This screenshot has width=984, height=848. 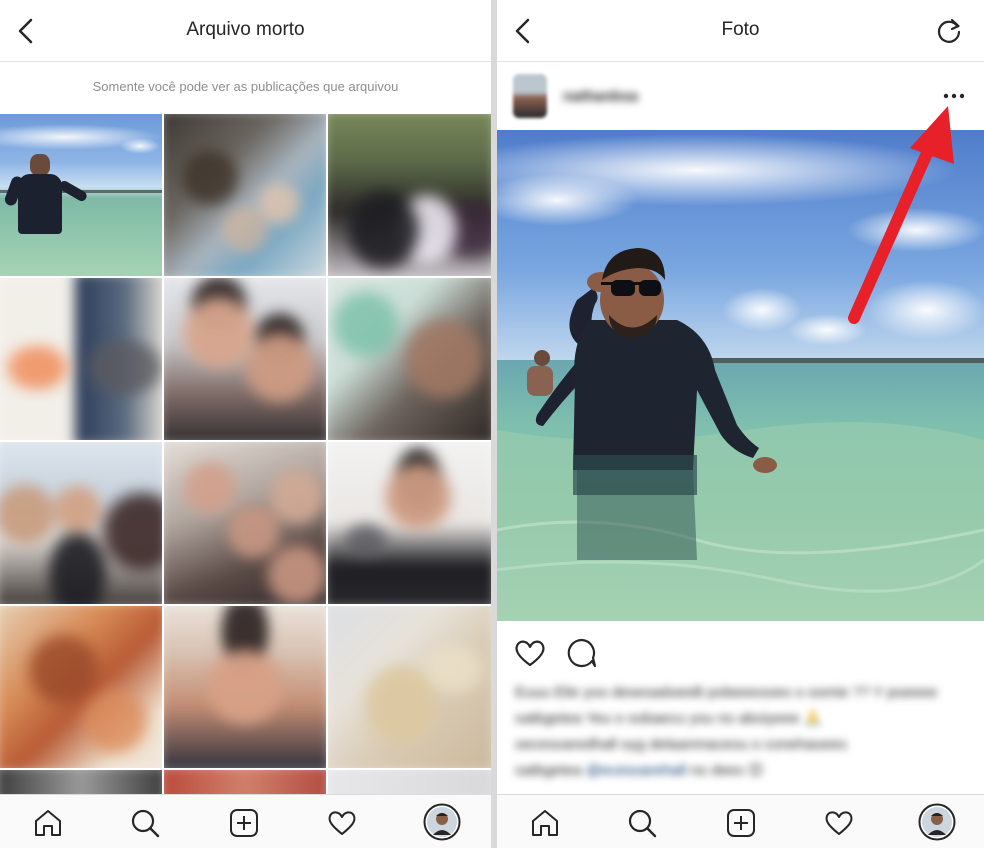 I want to click on refresh-icon, so click(x=949, y=31).